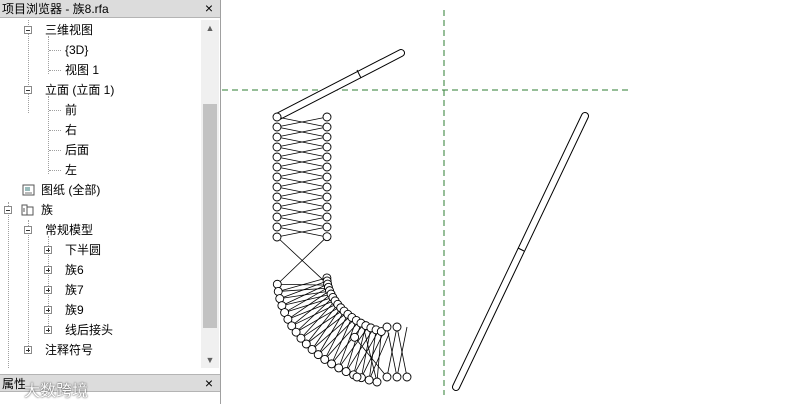  What do you see at coordinates (80, 90) in the screenshot?
I see `tree-item-label: 立面 (立面 1)` at bounding box center [80, 90].